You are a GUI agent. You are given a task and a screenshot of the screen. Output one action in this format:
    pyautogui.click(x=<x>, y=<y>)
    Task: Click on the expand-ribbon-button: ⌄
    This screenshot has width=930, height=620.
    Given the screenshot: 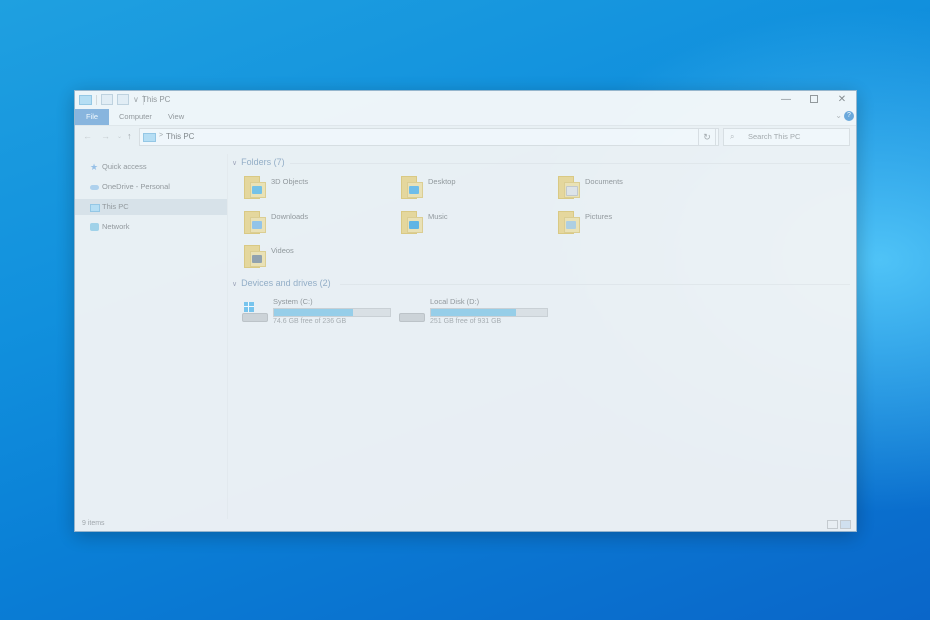 What is the action you would take?
    pyautogui.click(x=838, y=115)
    